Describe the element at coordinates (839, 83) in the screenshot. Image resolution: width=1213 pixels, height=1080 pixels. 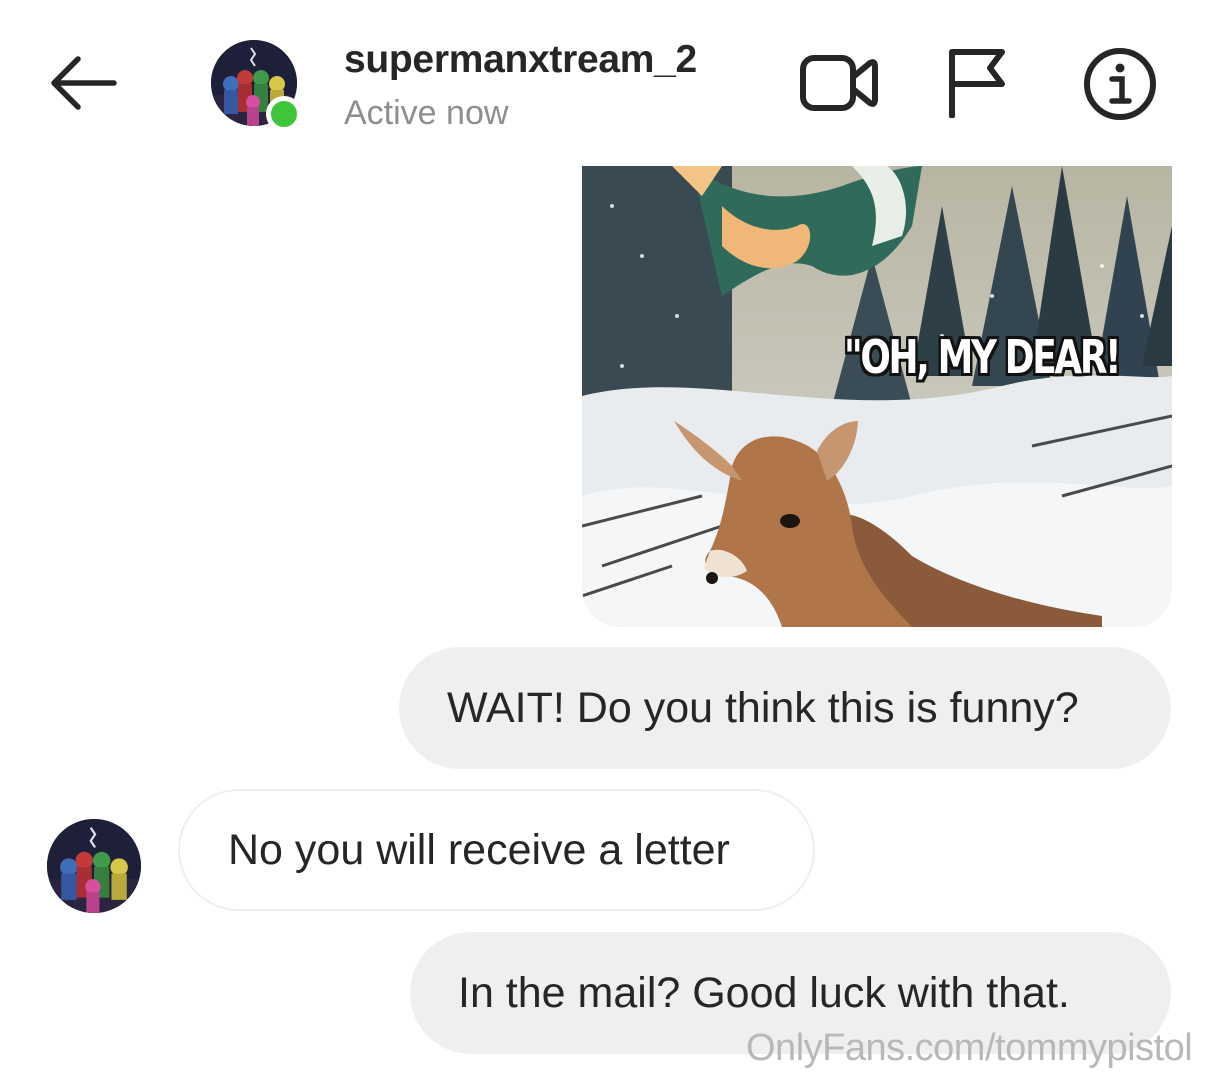
I see `video-call-icon` at that location.